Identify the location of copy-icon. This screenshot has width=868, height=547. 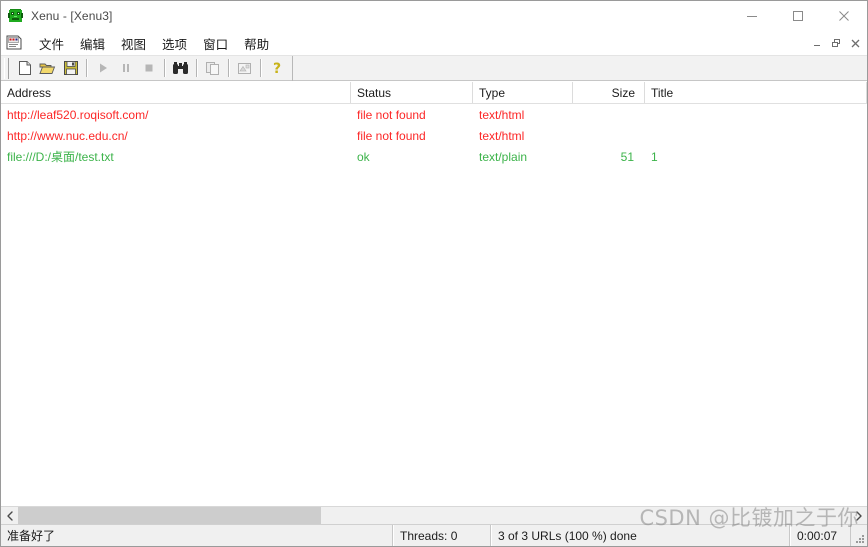
(212, 68).